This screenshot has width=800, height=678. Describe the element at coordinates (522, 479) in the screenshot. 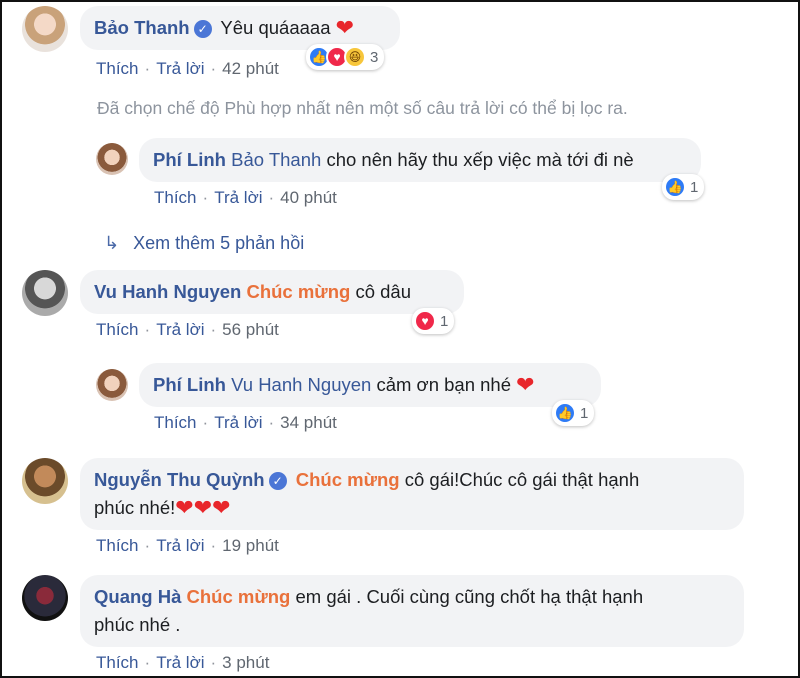

I see `comment-text: cô gái!Chúc cô gái thật hạnh` at that location.